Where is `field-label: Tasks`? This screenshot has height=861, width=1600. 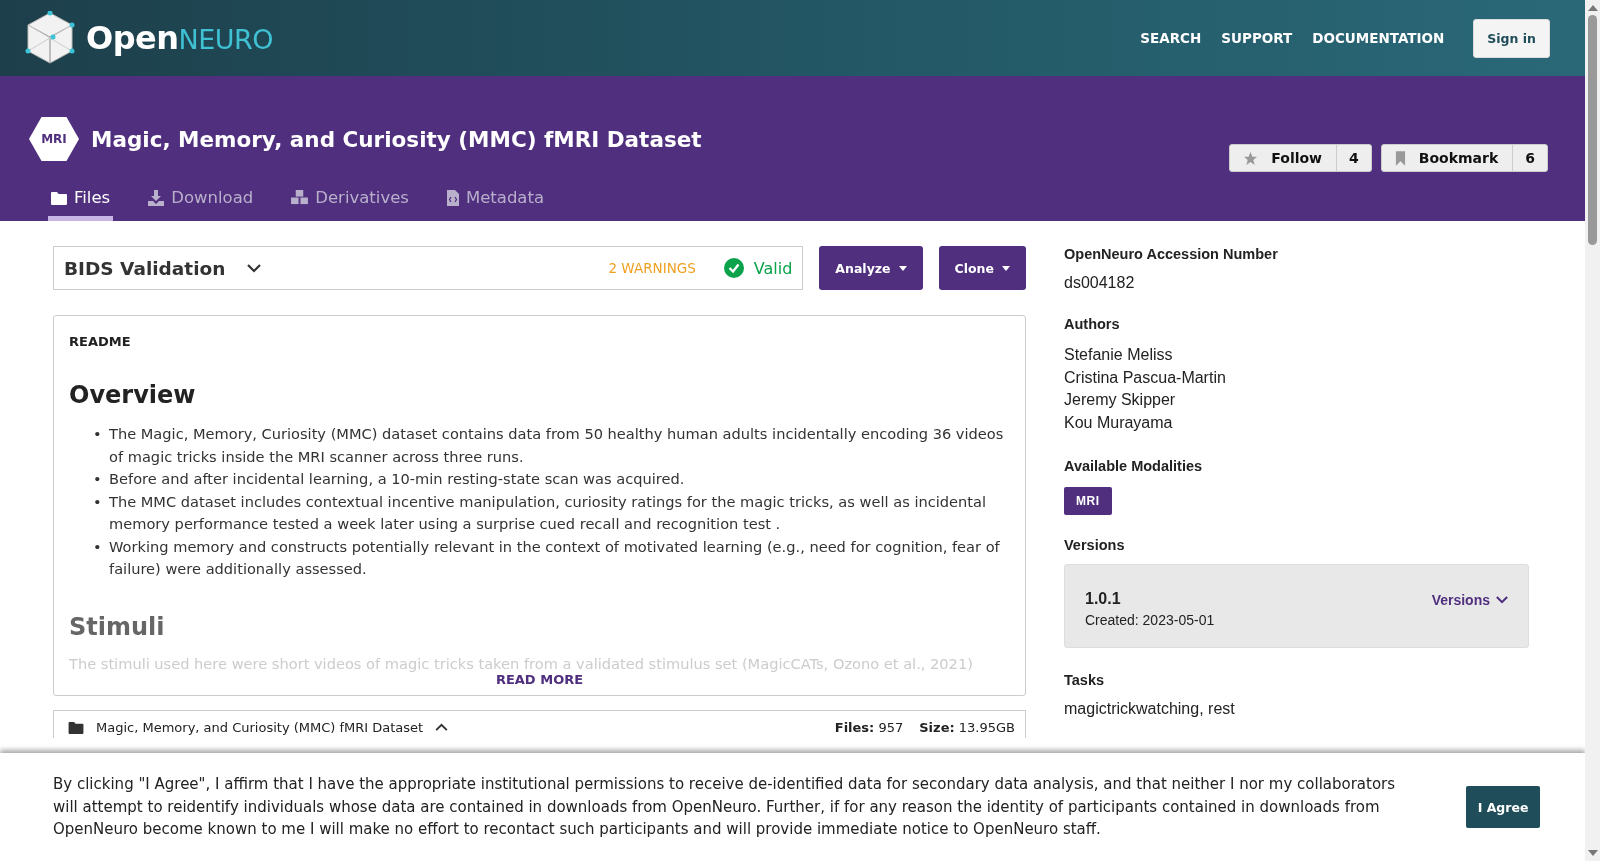 field-label: Tasks is located at coordinates (1085, 680).